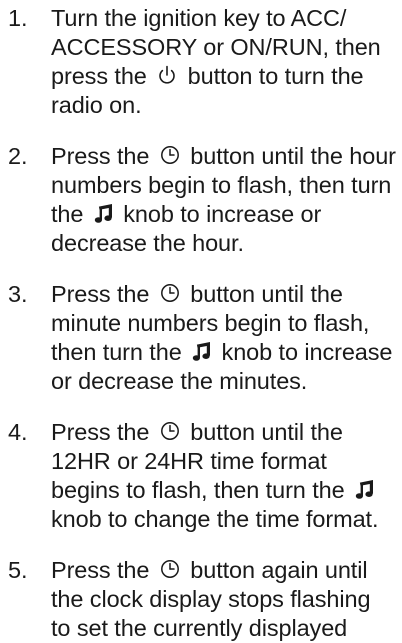  Describe the element at coordinates (18, 18) in the screenshot. I see `step-number: 1.` at that location.